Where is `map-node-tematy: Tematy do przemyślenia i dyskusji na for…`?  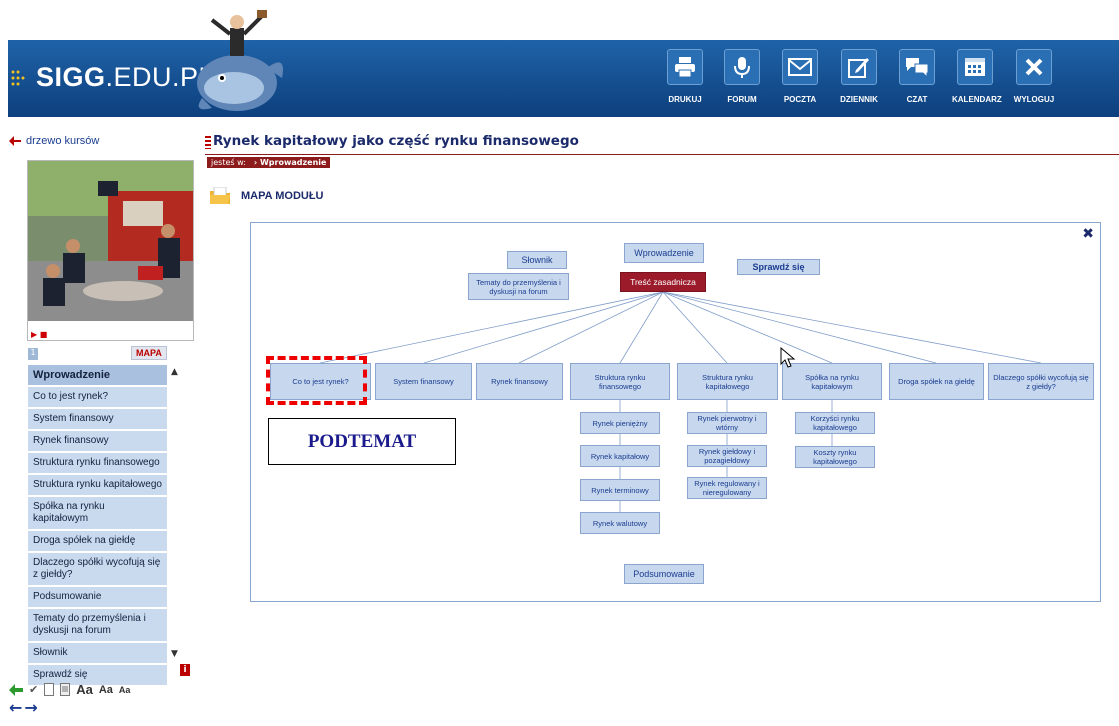 map-node-tematy: Tematy do przemyślenia i dyskusji na for… is located at coordinates (518, 286).